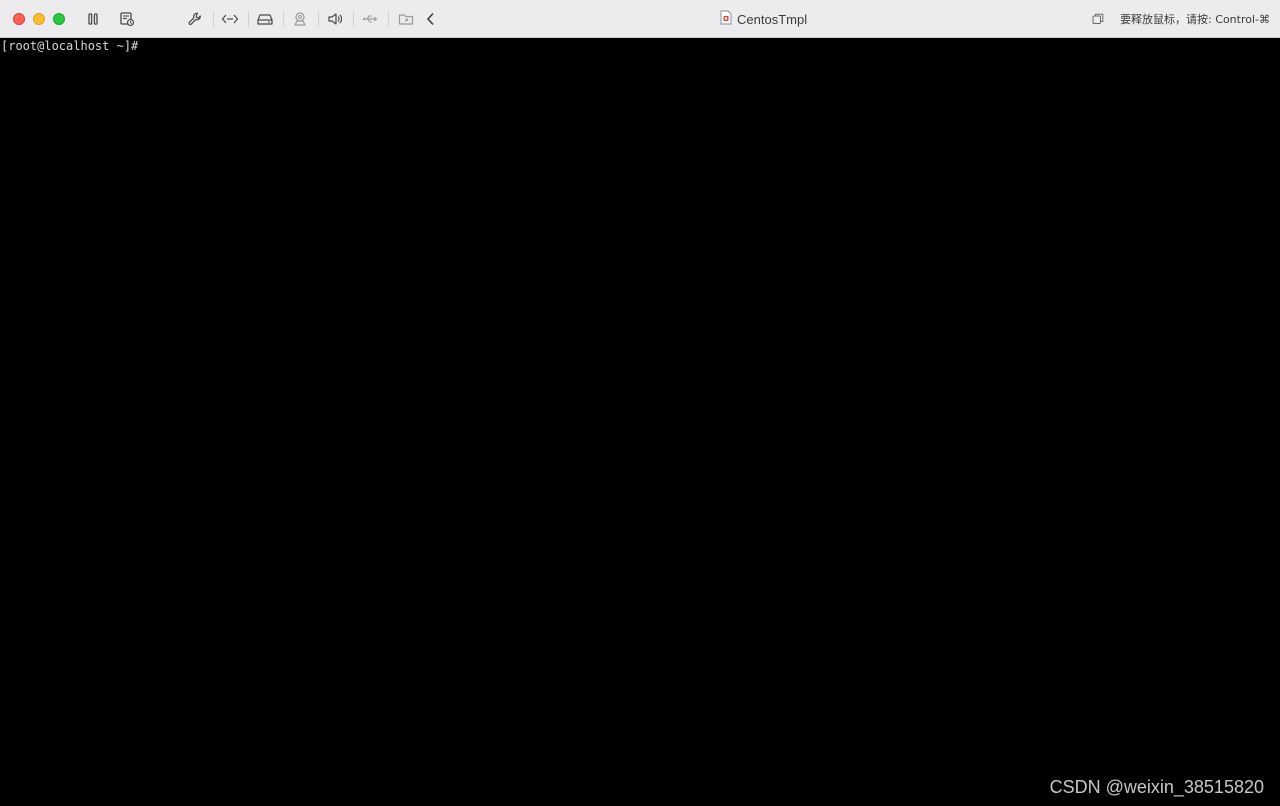 The height and width of the screenshot is (806, 1280). What do you see at coordinates (726, 19) in the screenshot?
I see `vm-document-icon` at bounding box center [726, 19].